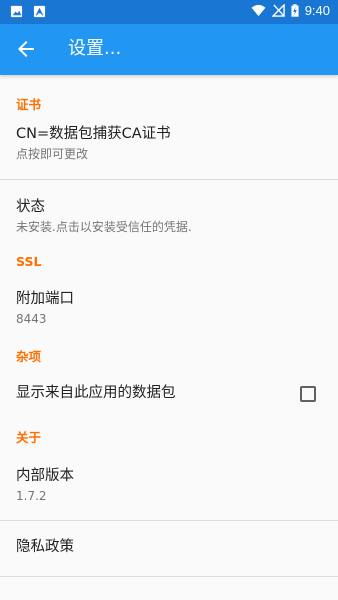  What do you see at coordinates (169, 486) in the screenshot?
I see `pref-build-version: 内部版本 1.7.2` at bounding box center [169, 486].